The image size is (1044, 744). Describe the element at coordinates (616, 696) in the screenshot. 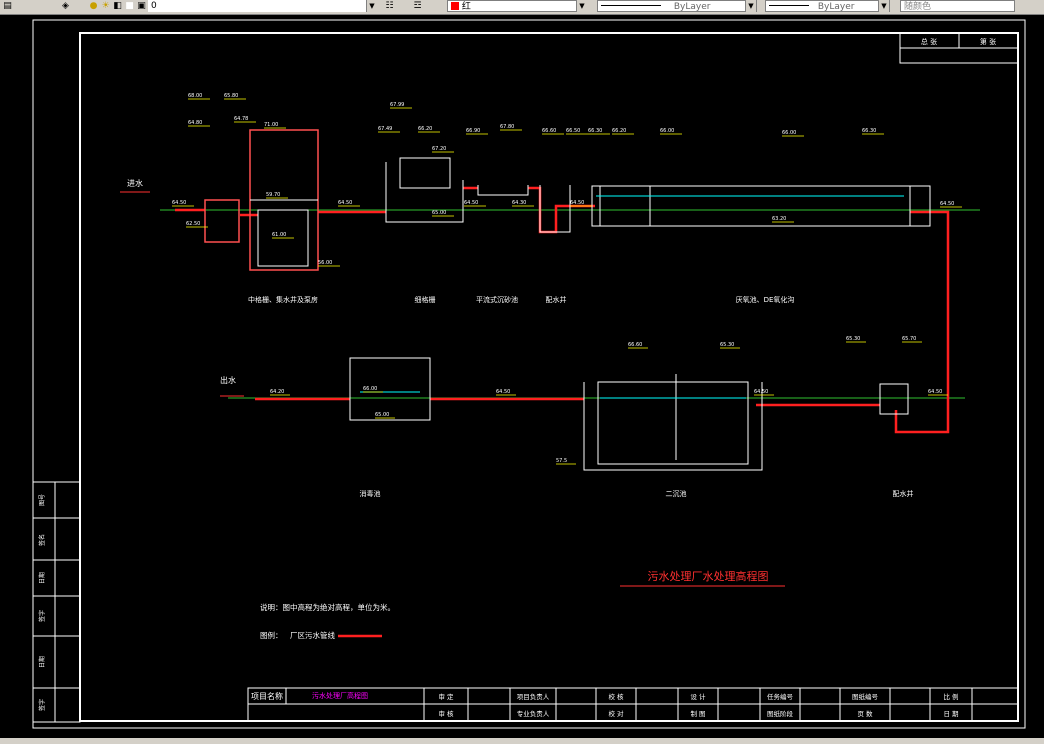

I see `title-block-cell: 校 核` at that location.